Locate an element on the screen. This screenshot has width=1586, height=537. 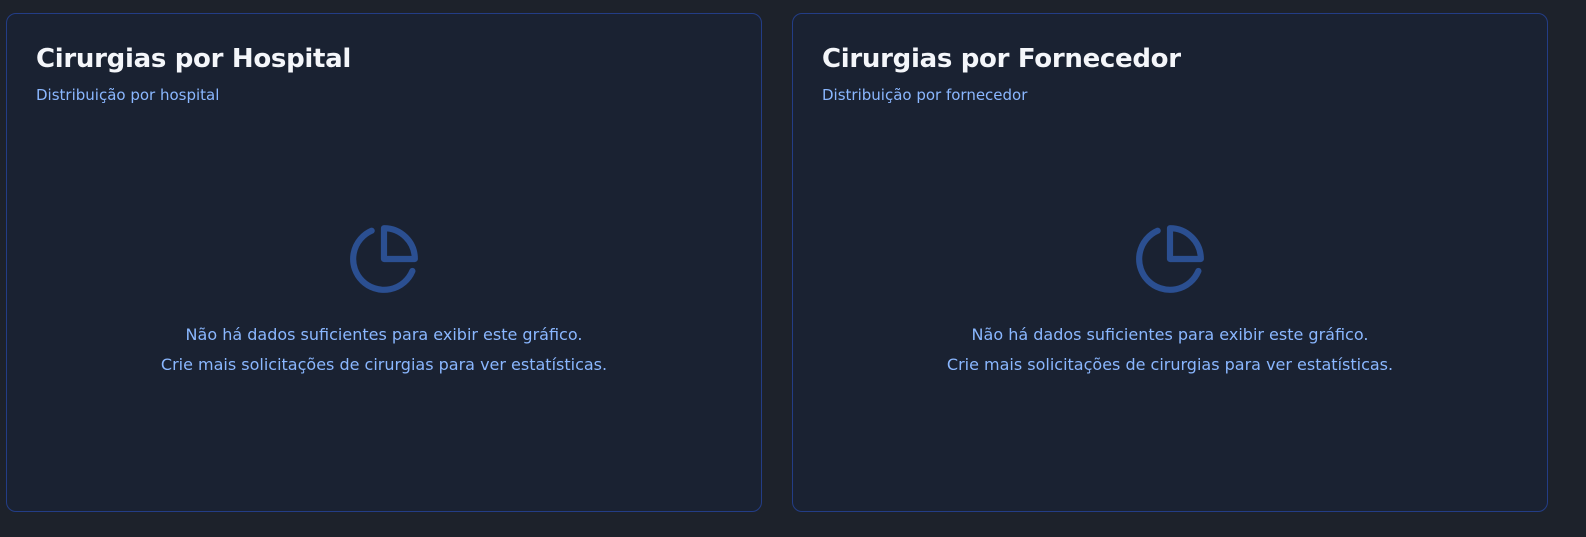
card-title: Cirurgias por Fornecedor is located at coordinates (1001, 59).